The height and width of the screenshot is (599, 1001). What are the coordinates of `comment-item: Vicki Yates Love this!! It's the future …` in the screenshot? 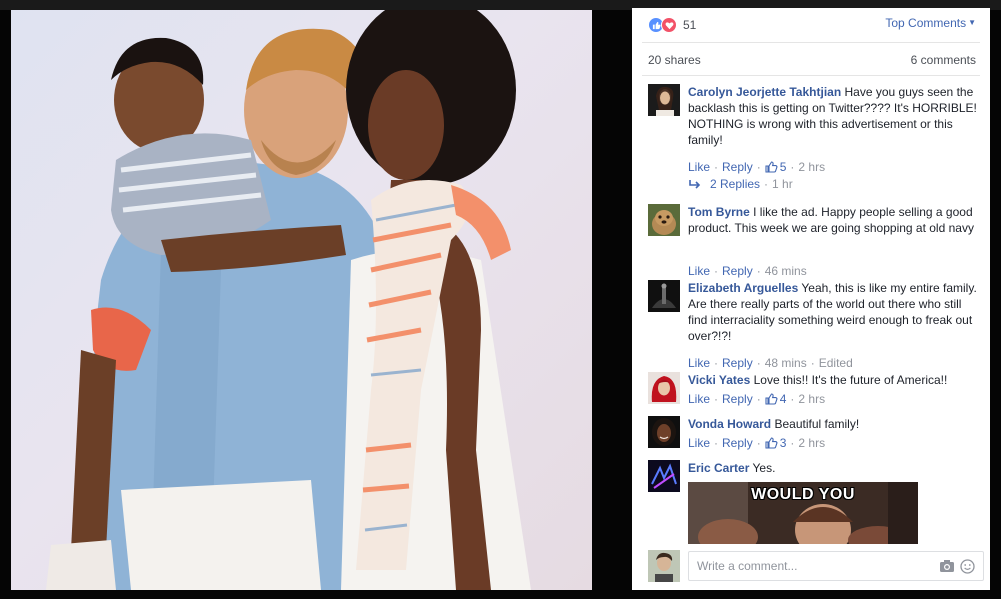 It's located at (813, 392).